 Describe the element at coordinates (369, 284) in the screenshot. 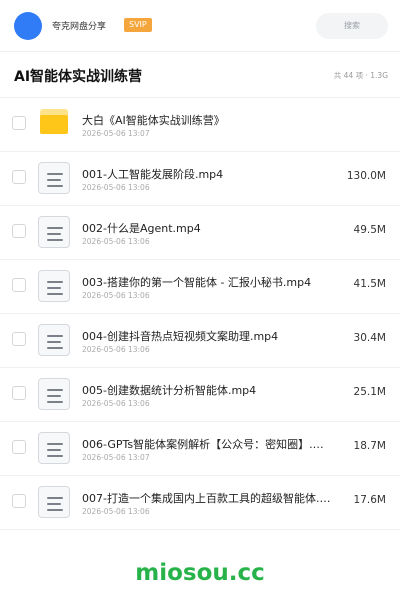

I see `file-size: 41.5M` at that location.